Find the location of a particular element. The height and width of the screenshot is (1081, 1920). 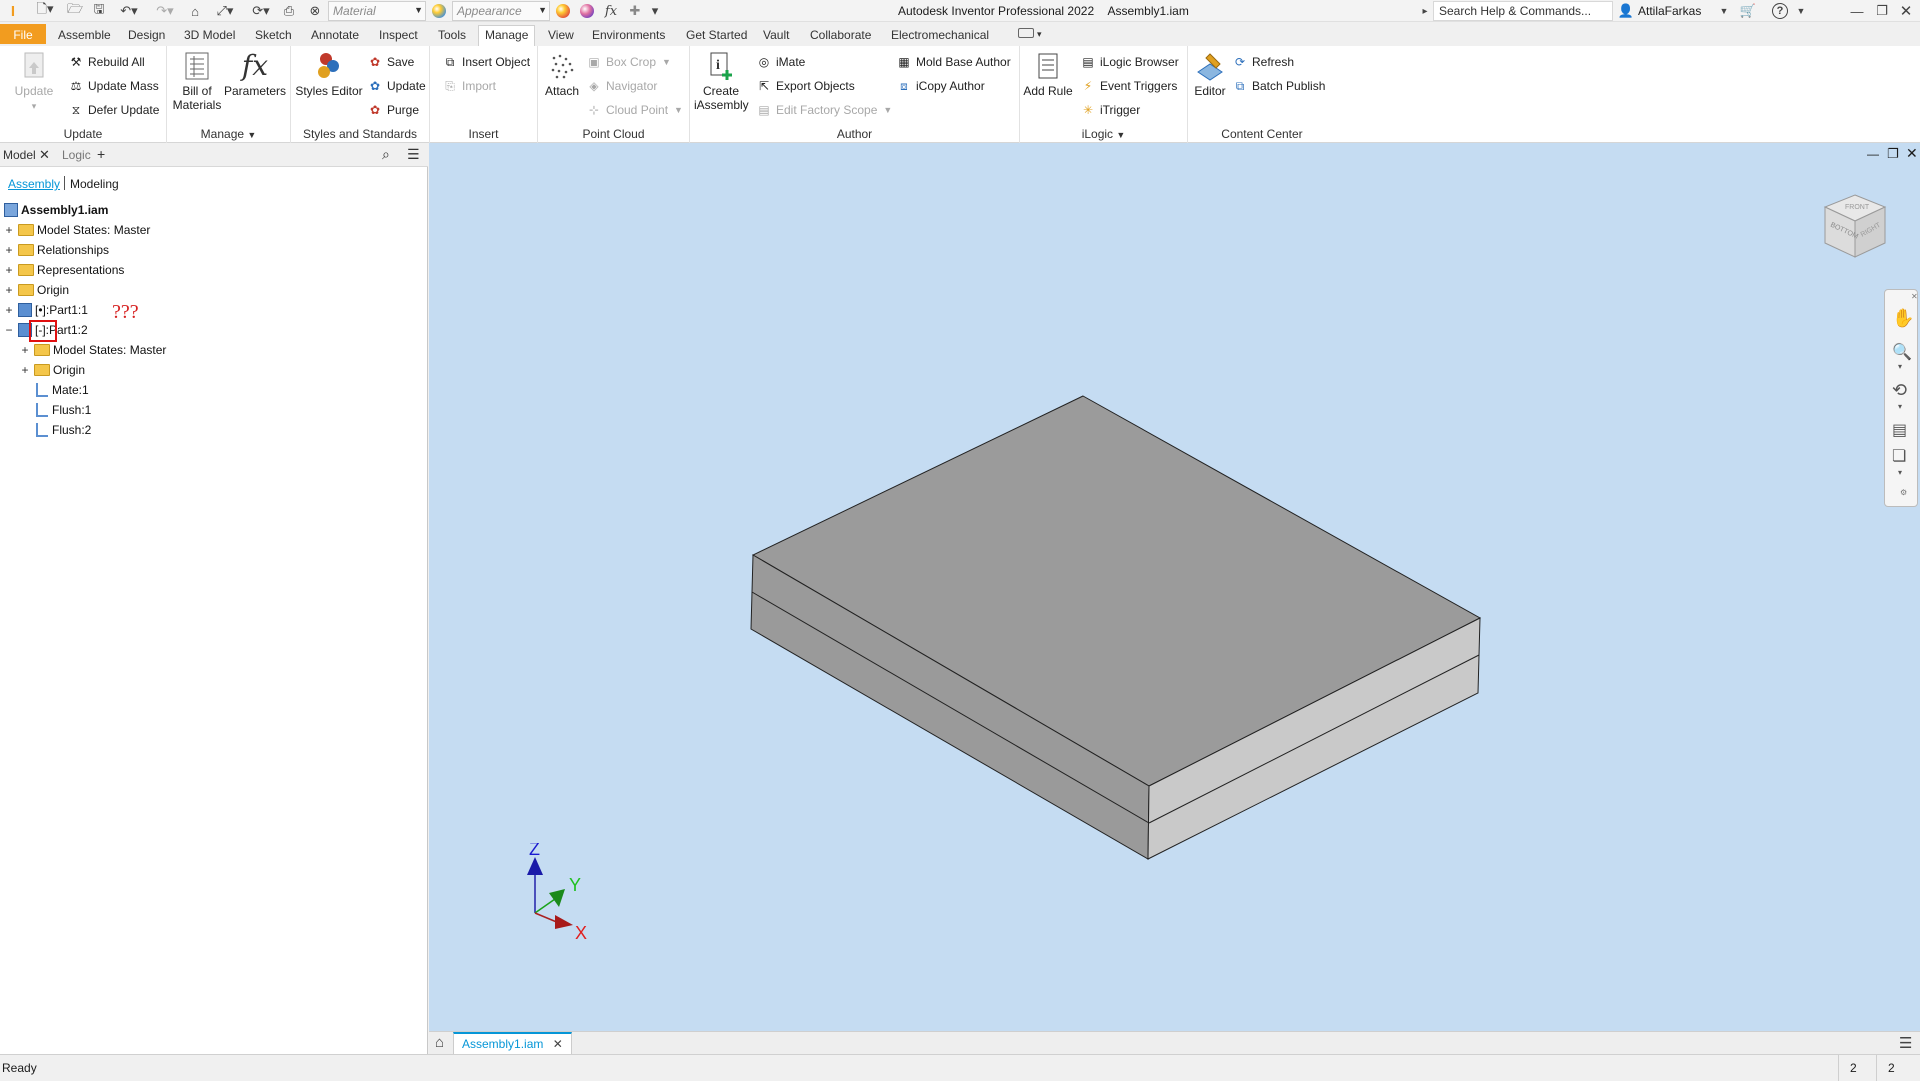

icopy-author-button: ⧈ iCopy Author is located at coordinates (940, 86).